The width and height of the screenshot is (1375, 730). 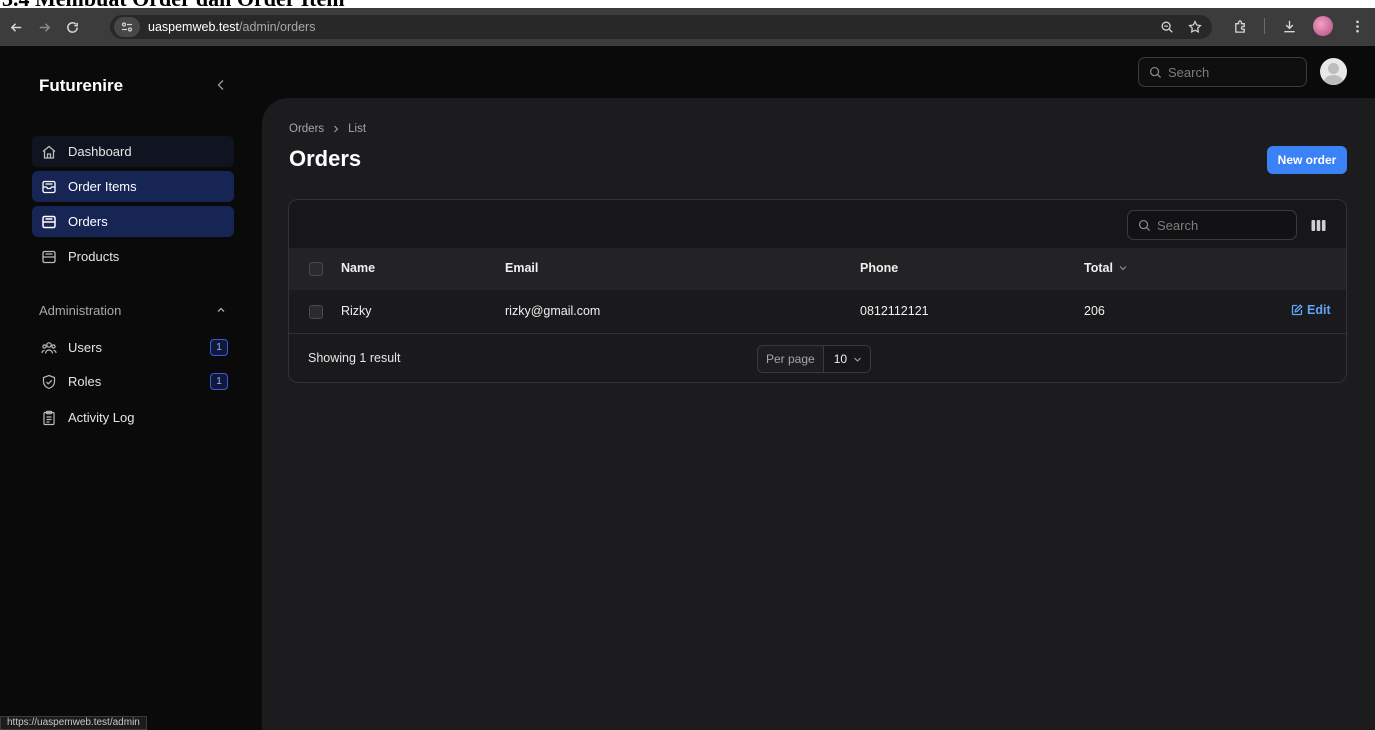 I want to click on per-page-label: Per page, so click(x=791, y=359).